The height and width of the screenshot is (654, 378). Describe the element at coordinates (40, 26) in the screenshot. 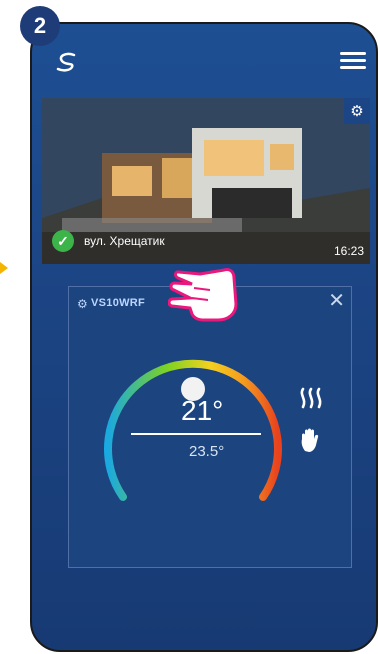

I see `step-number-badge: 2` at that location.